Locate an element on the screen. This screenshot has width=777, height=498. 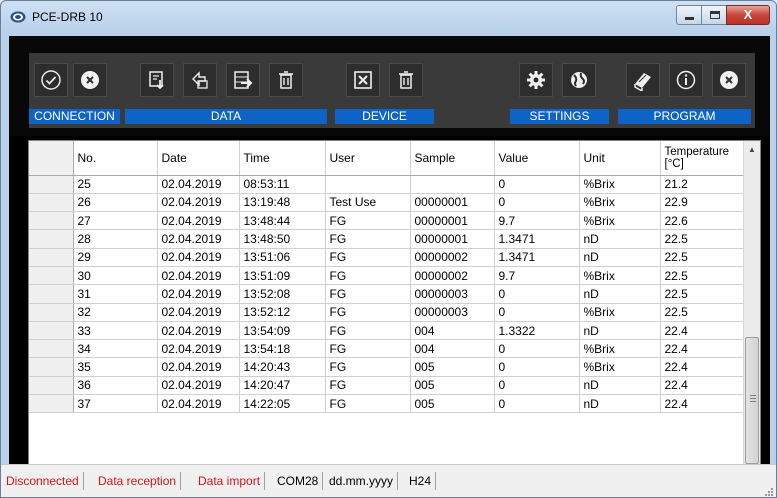
table-row: 35 02.04.2019 14:20:43 FG 005 0 %Brix 22.4 is located at coordinates (387, 367).